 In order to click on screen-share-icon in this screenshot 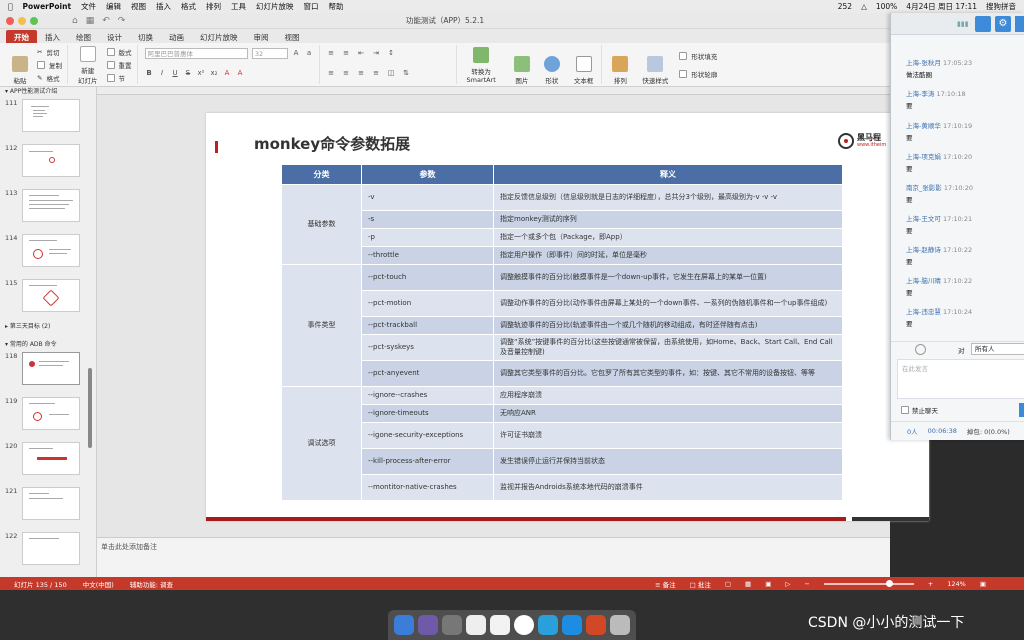, I will do `click(983, 24)`.